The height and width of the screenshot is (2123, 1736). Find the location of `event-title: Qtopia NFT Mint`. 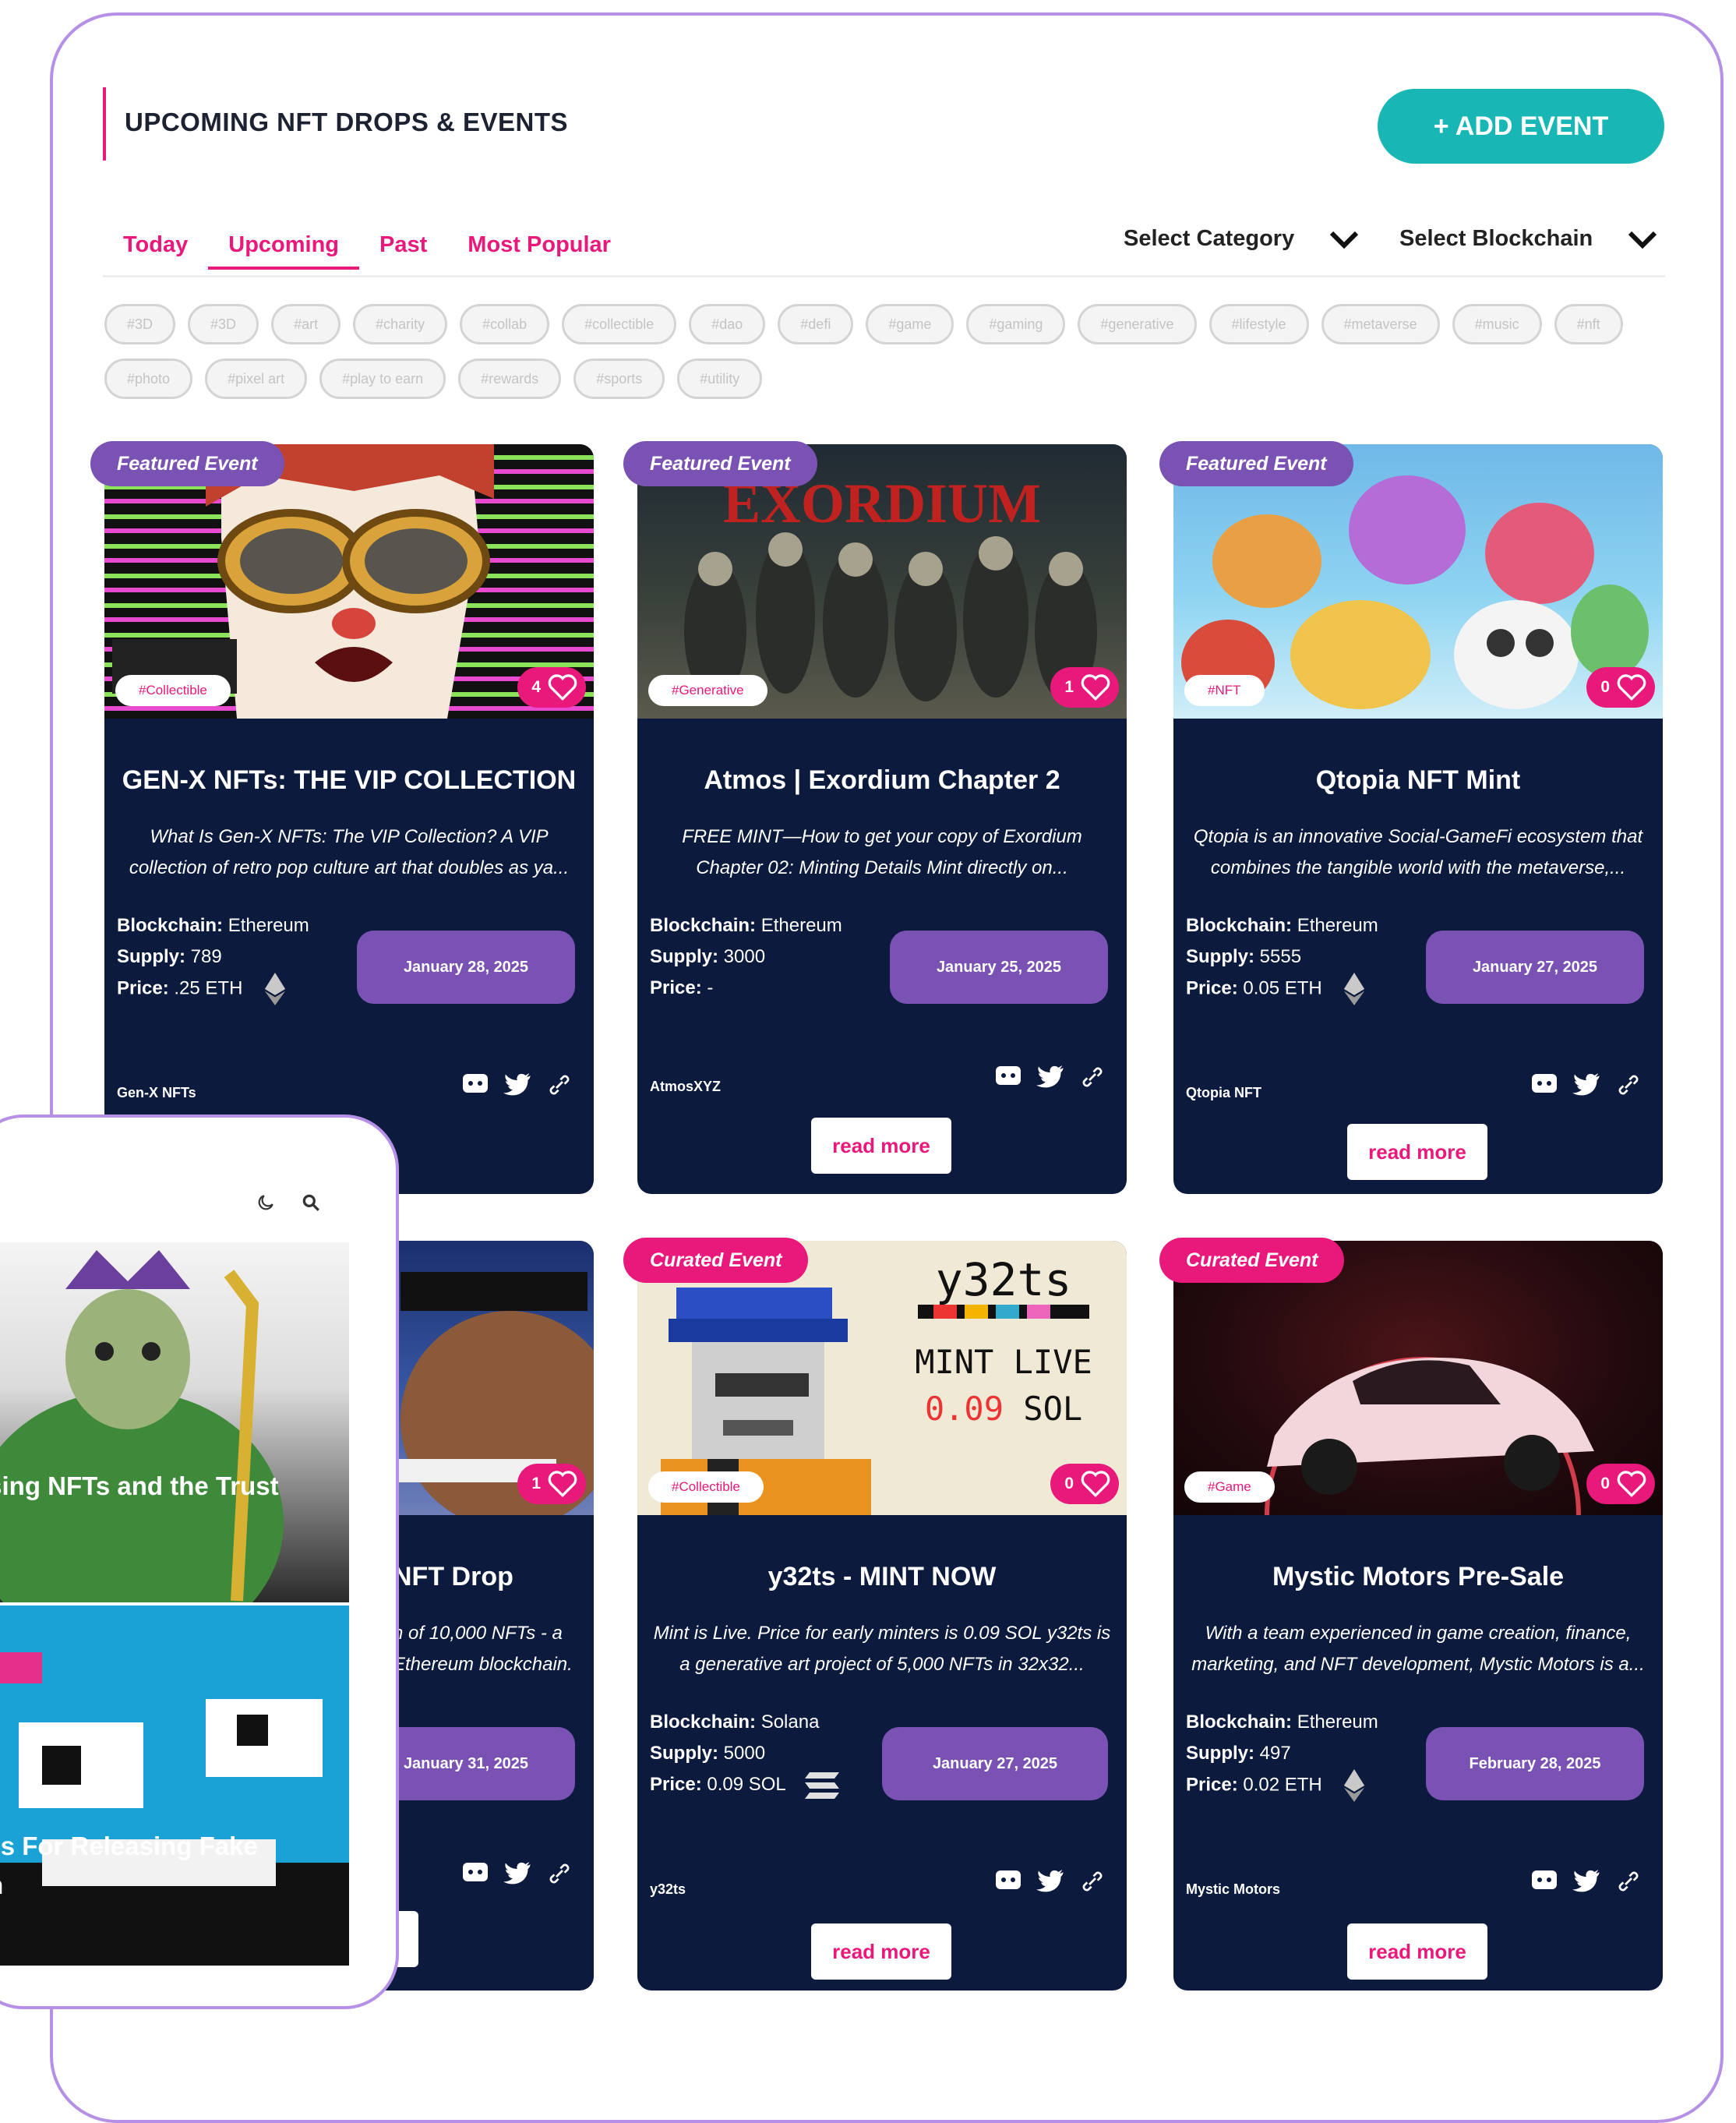

event-title: Qtopia NFT Mint is located at coordinates (1418, 780).